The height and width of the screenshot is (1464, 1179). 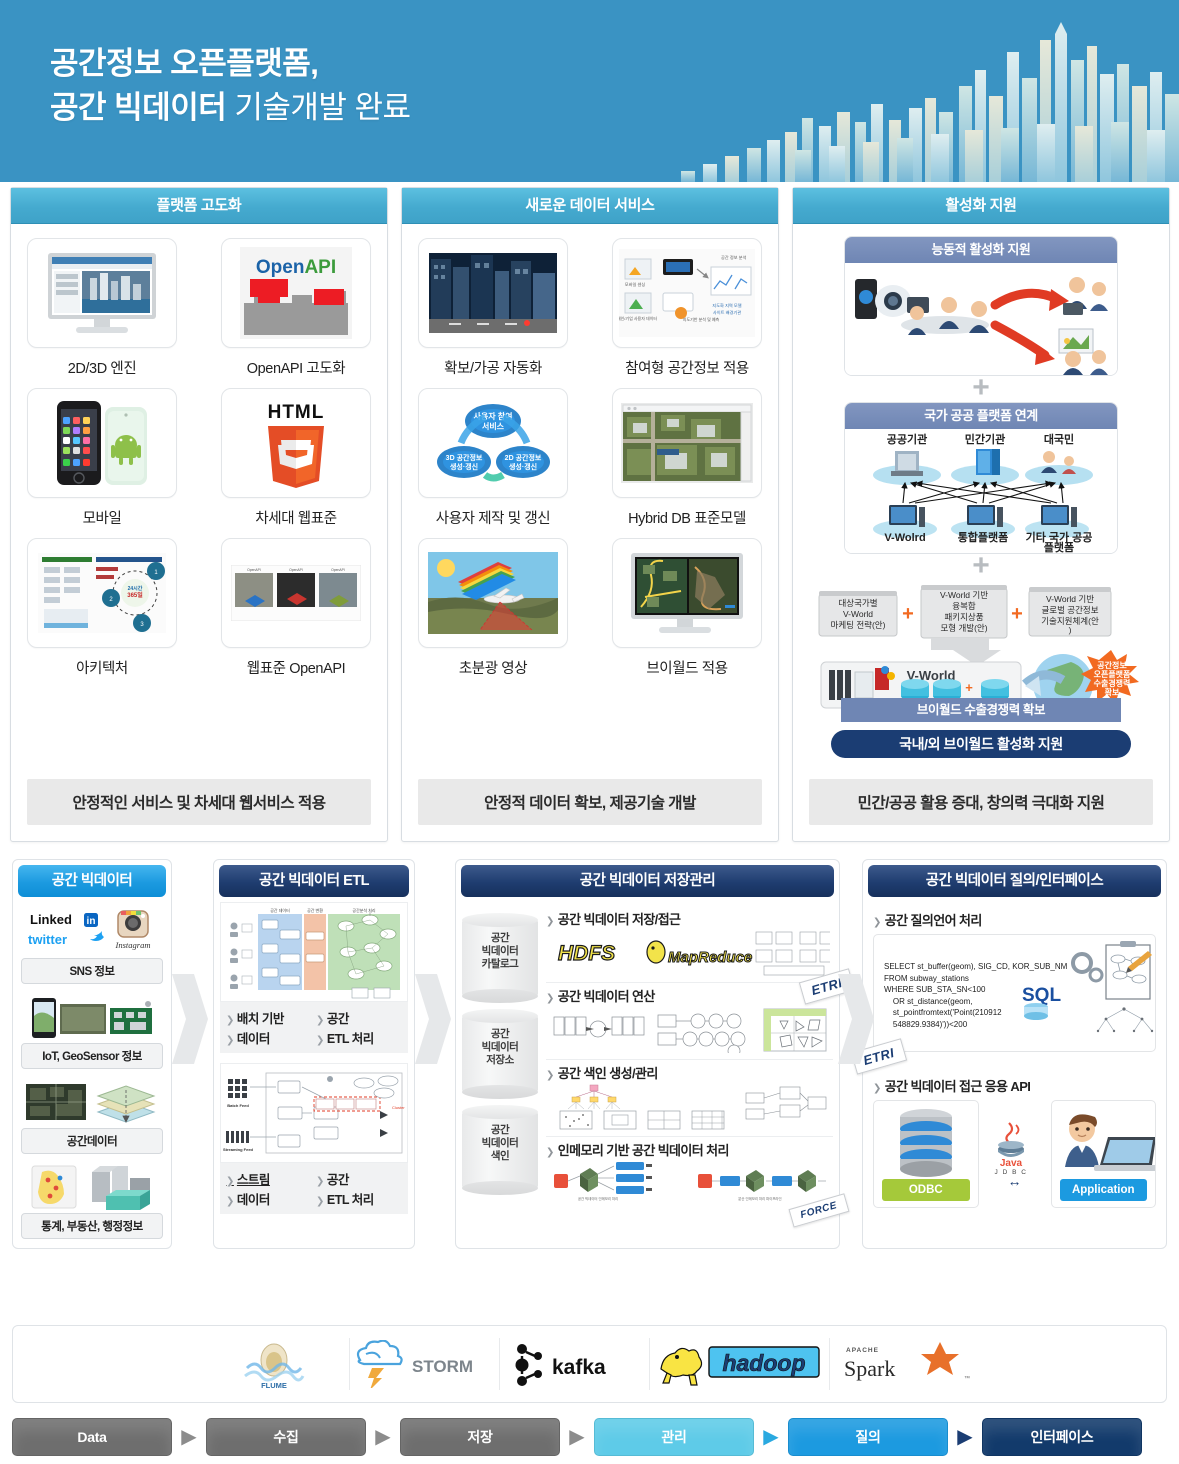 What do you see at coordinates (286, 1437) in the screenshot?
I see `flow-step-collect: 수집` at bounding box center [286, 1437].